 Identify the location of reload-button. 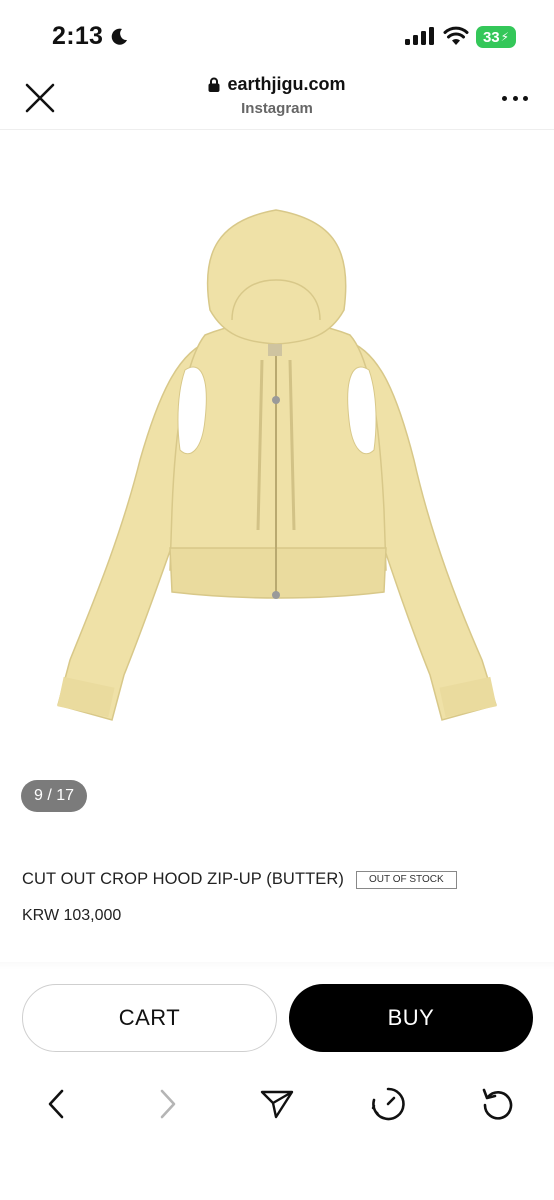
(498, 1104).